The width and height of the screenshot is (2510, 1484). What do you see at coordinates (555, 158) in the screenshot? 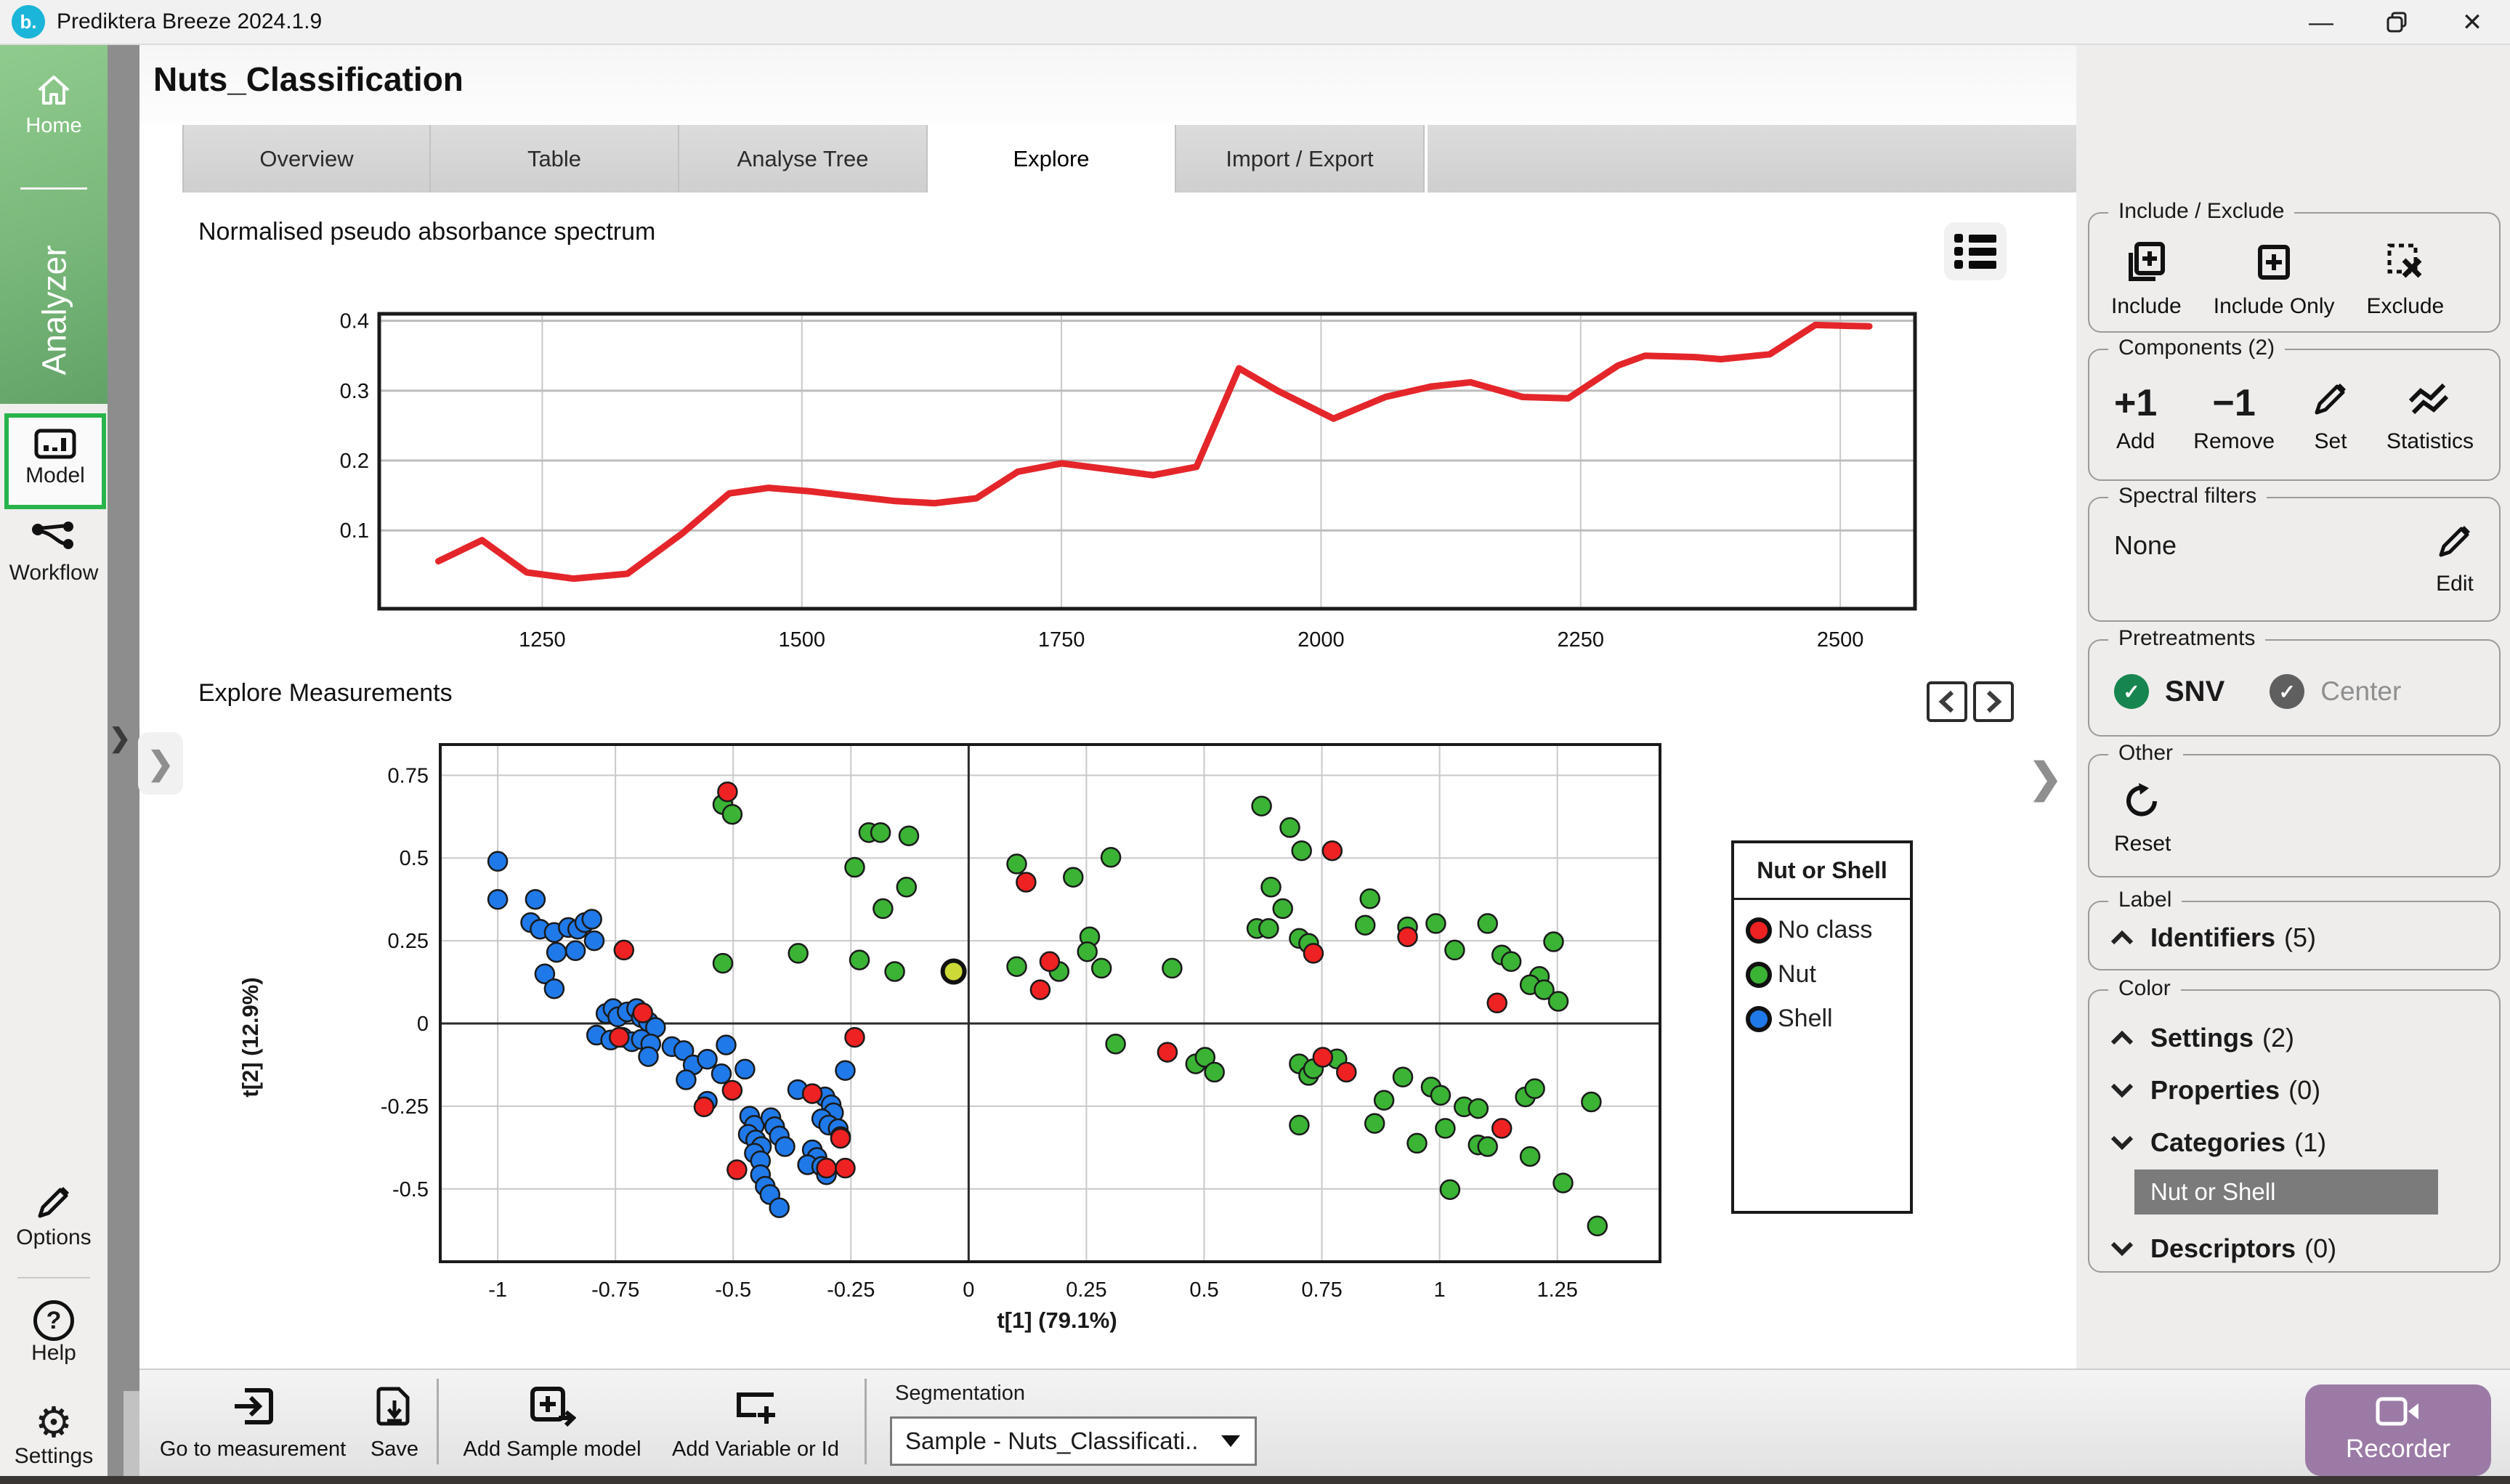
I see `tab-table: Table` at bounding box center [555, 158].